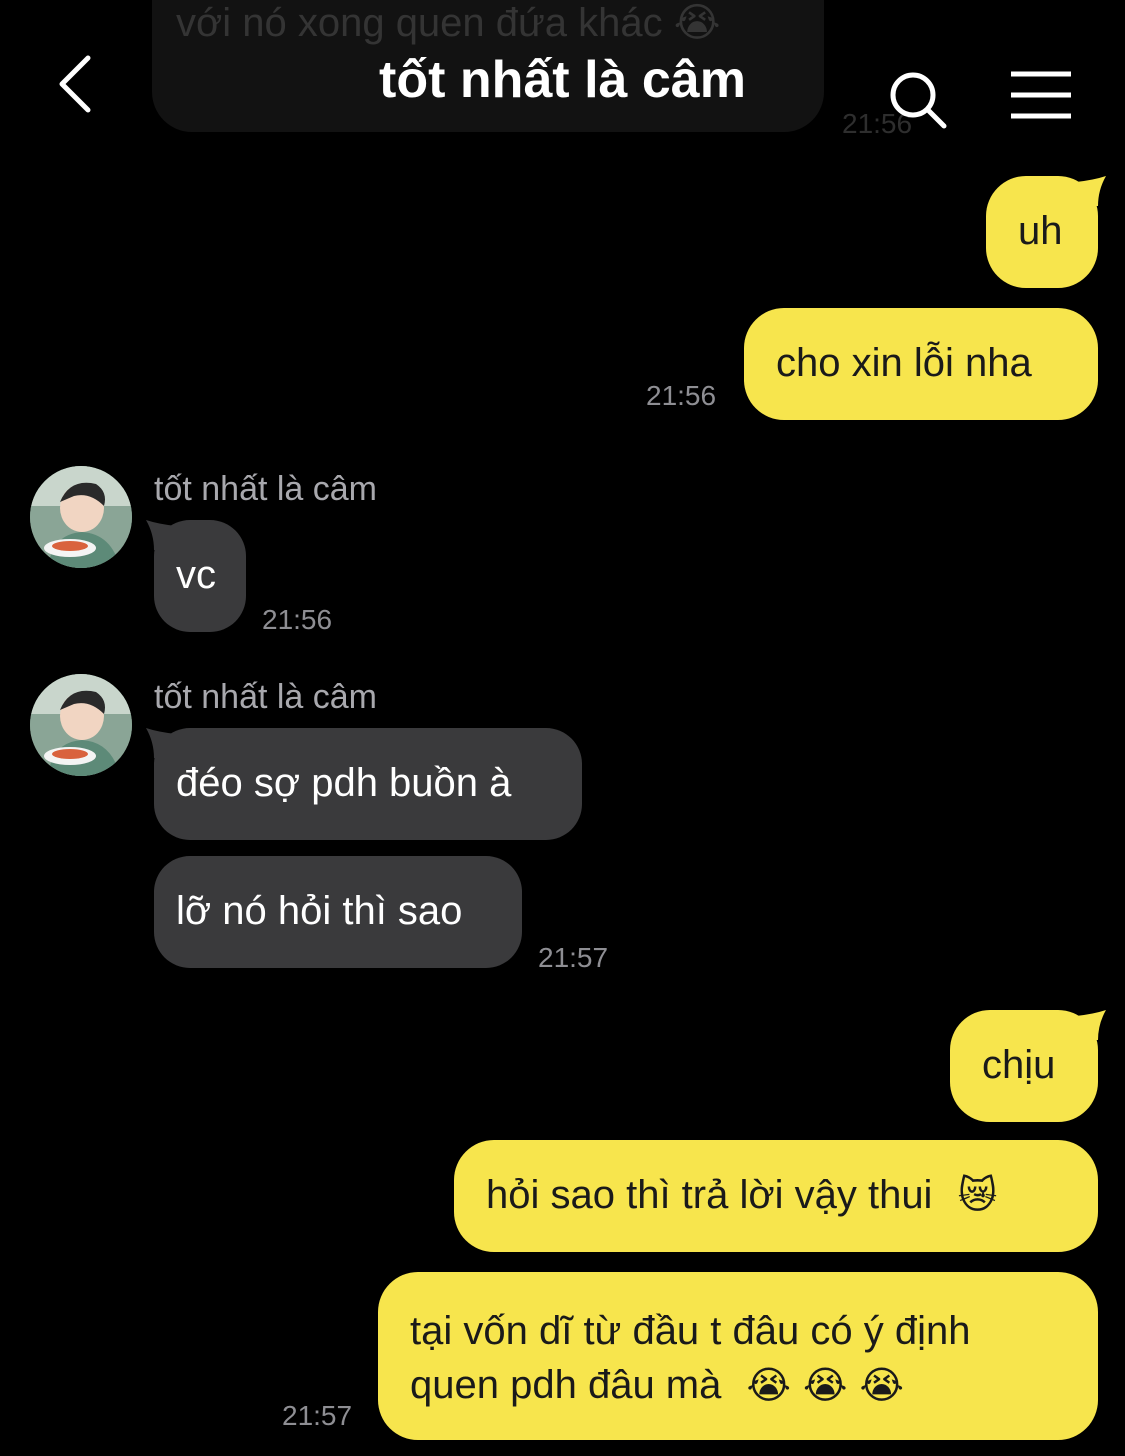 This screenshot has height=1456, width=1125. Describe the element at coordinates (825, 1385) in the screenshot. I see `loudly-crying-emoji: 😭 😭 😭` at that location.